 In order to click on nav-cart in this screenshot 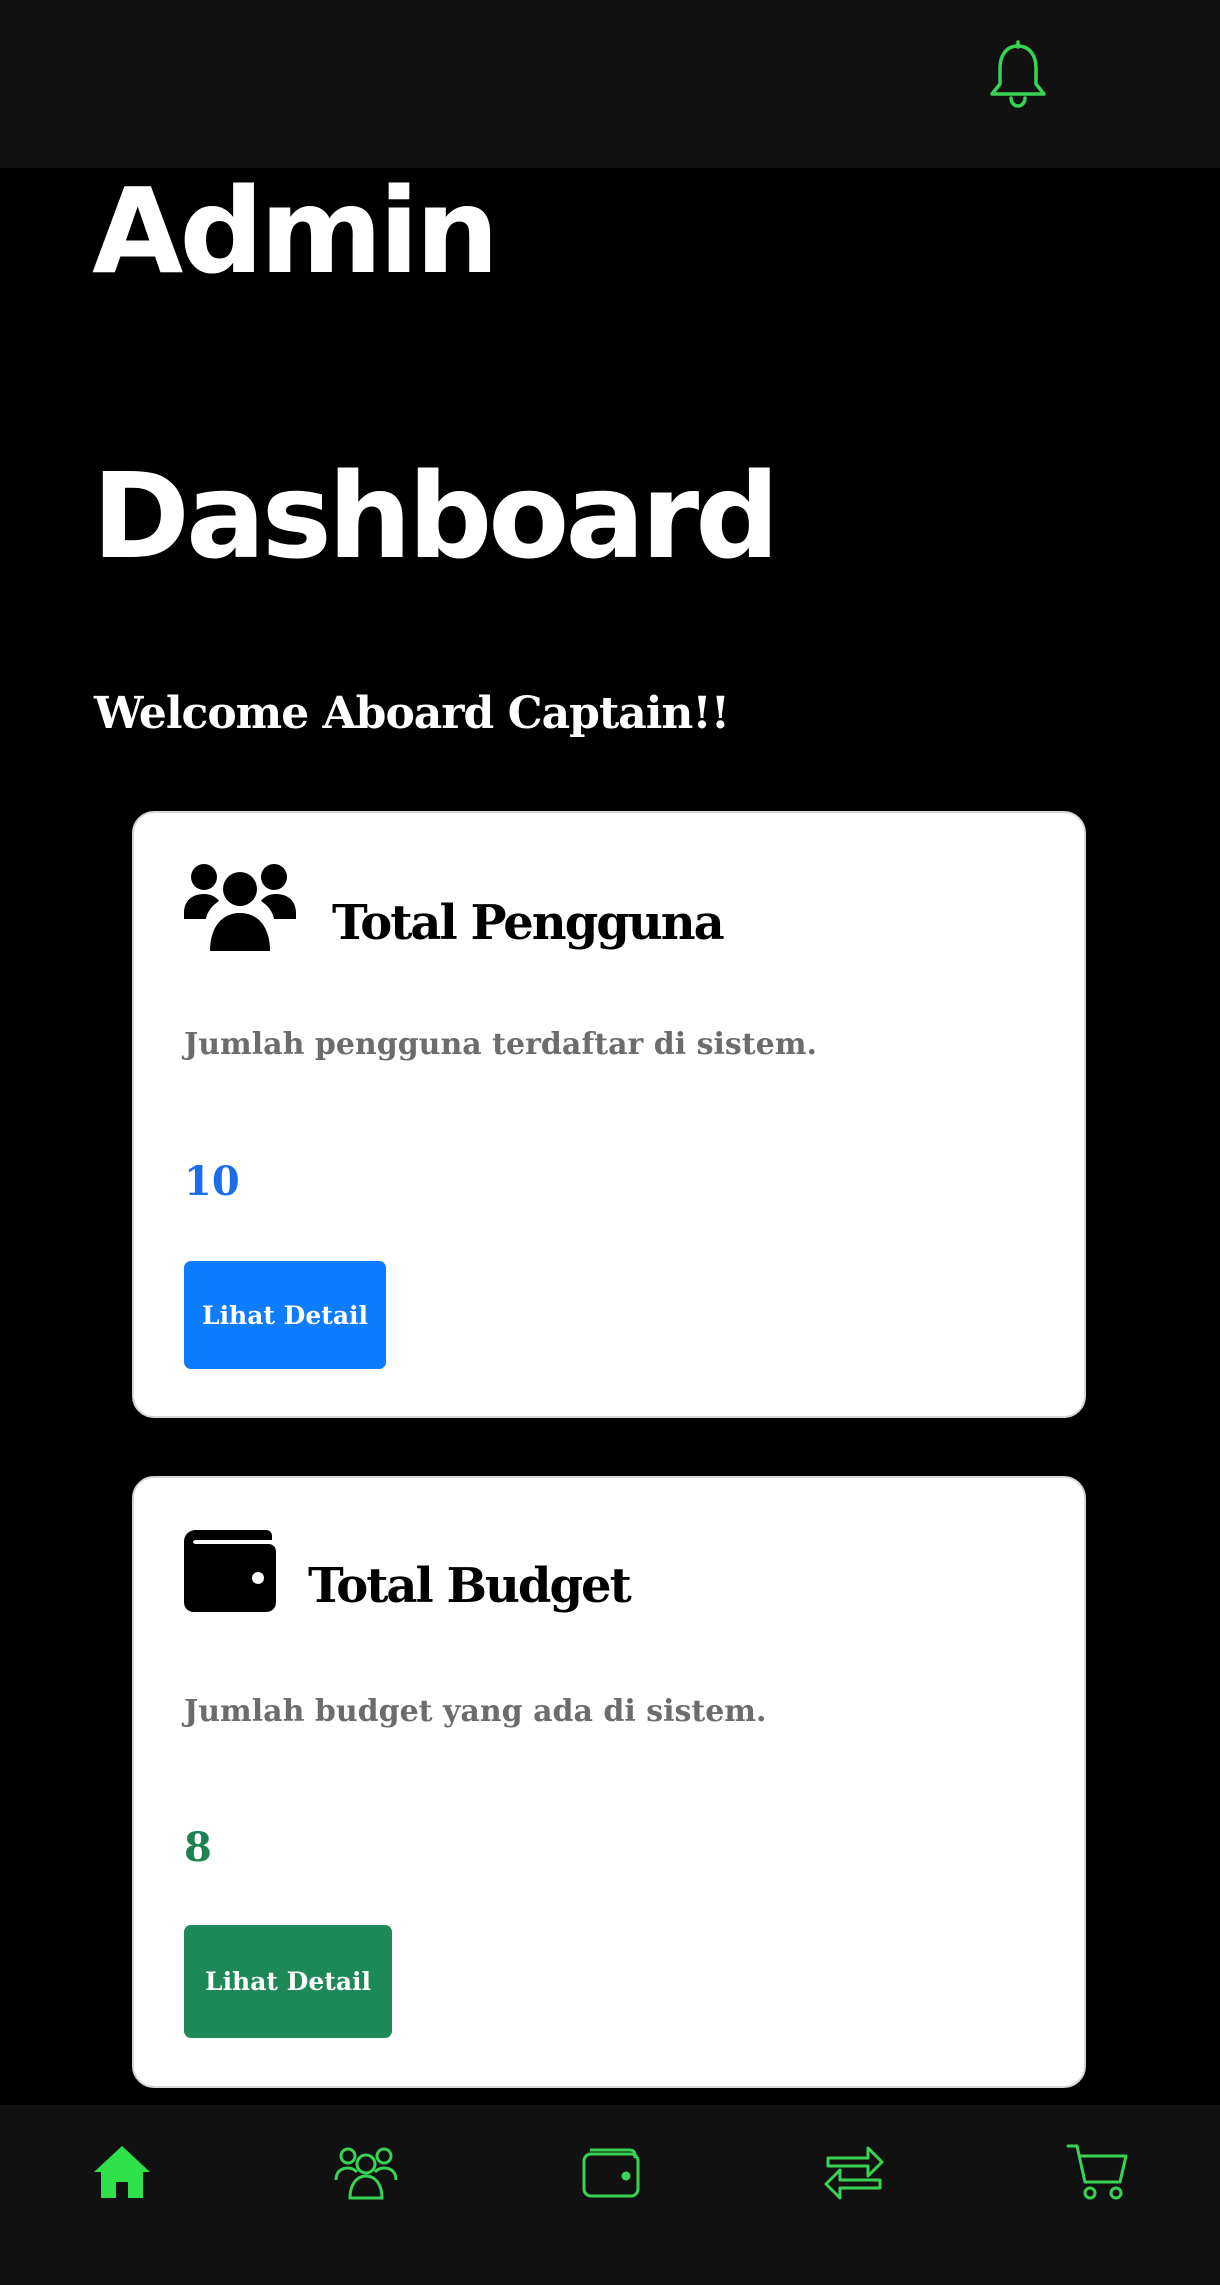, I will do `click(1098, 2174)`.